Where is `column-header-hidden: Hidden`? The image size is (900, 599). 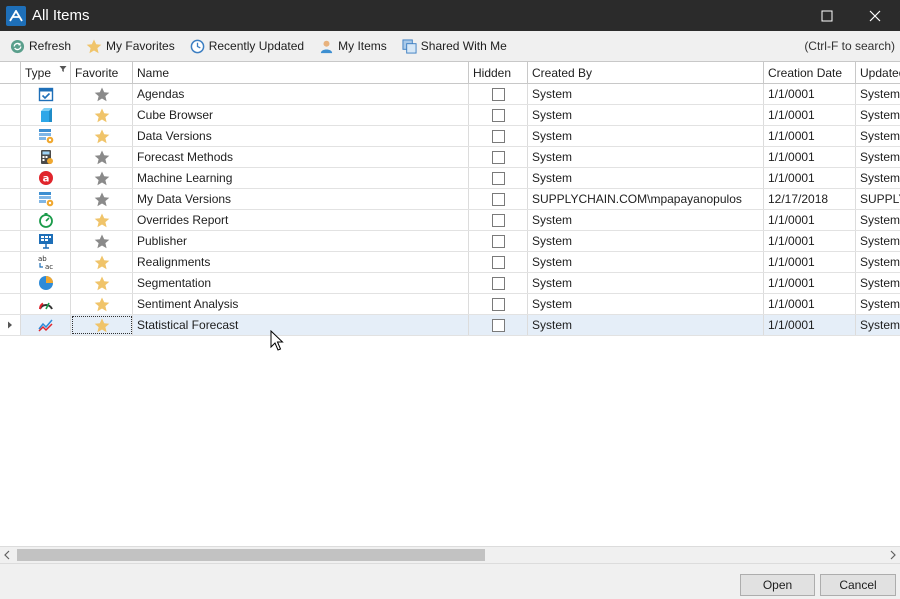 column-header-hidden: Hidden is located at coordinates (498, 72).